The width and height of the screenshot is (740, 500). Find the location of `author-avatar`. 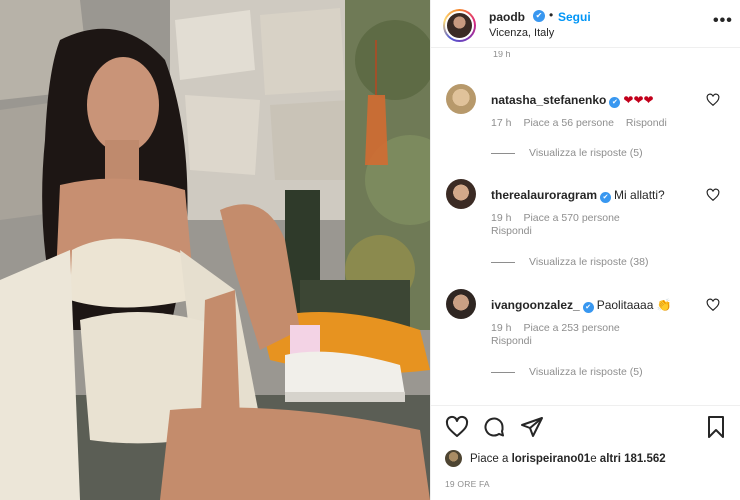

author-avatar is located at coordinates (459, 25).